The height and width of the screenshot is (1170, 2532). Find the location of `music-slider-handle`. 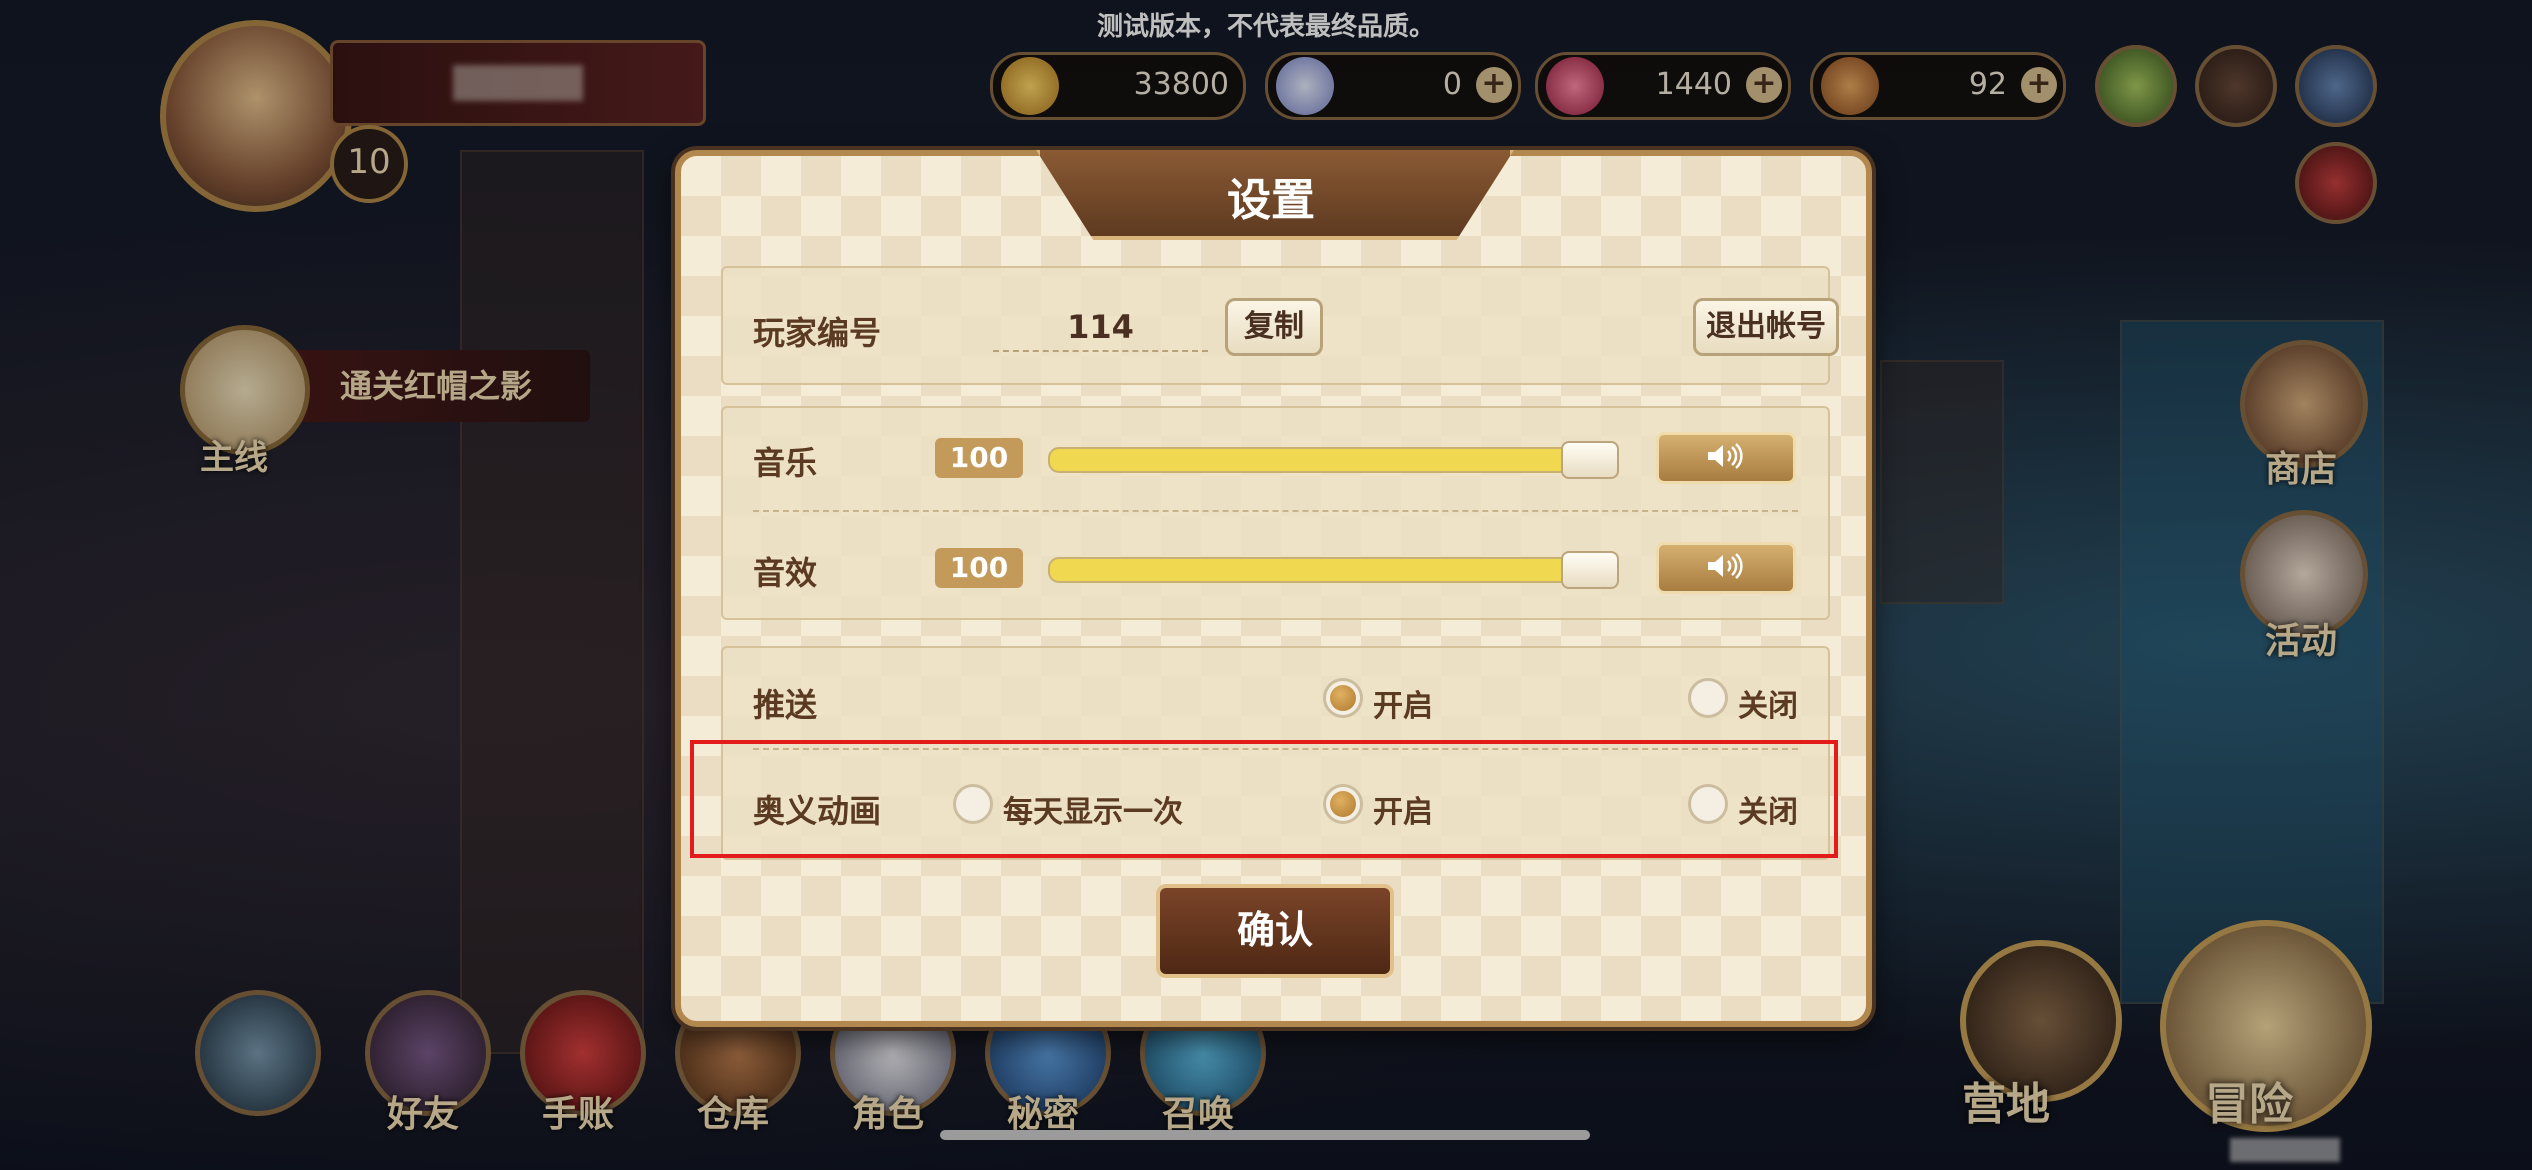

music-slider-handle is located at coordinates (1590, 460).